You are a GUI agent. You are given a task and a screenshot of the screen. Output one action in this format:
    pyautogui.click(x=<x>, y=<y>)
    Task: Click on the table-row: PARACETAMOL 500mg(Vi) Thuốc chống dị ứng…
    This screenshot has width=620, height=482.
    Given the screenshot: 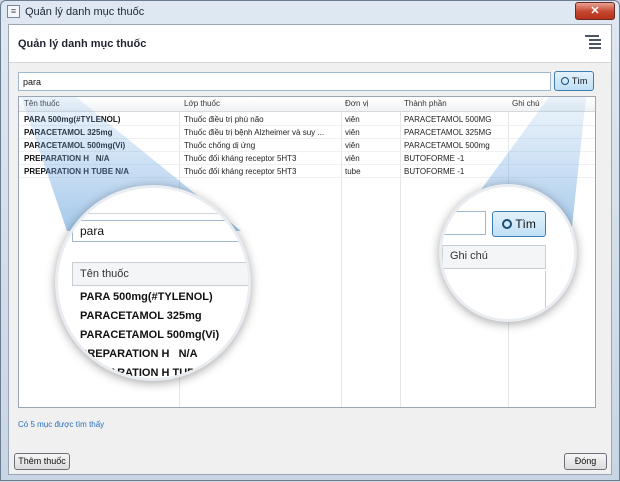 What is the action you would take?
    pyautogui.click(x=307, y=145)
    